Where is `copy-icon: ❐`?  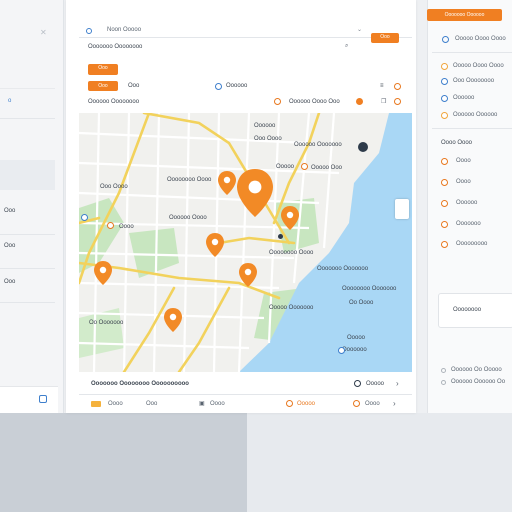
copy-icon: ❐ is located at coordinates (383, 101).